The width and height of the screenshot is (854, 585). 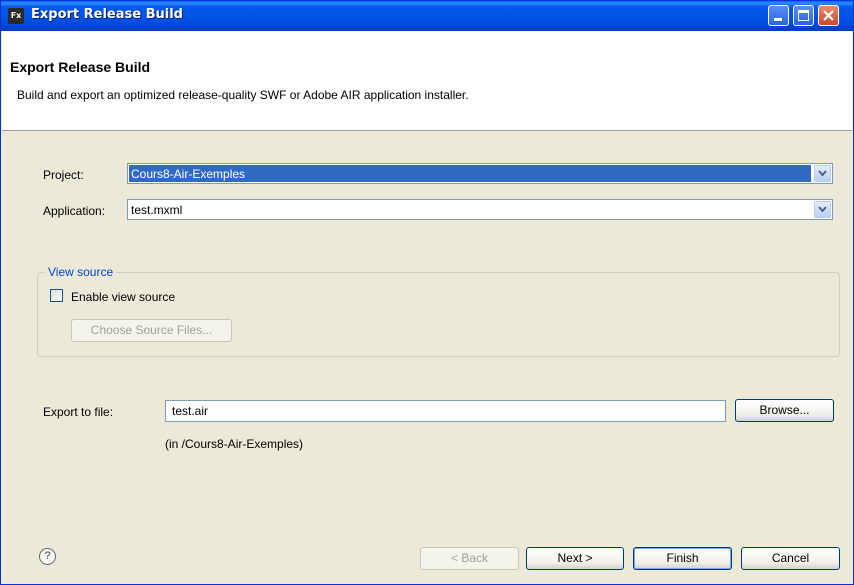 What do you see at coordinates (56, 295) in the screenshot?
I see `enable-view-source-checkbox` at bounding box center [56, 295].